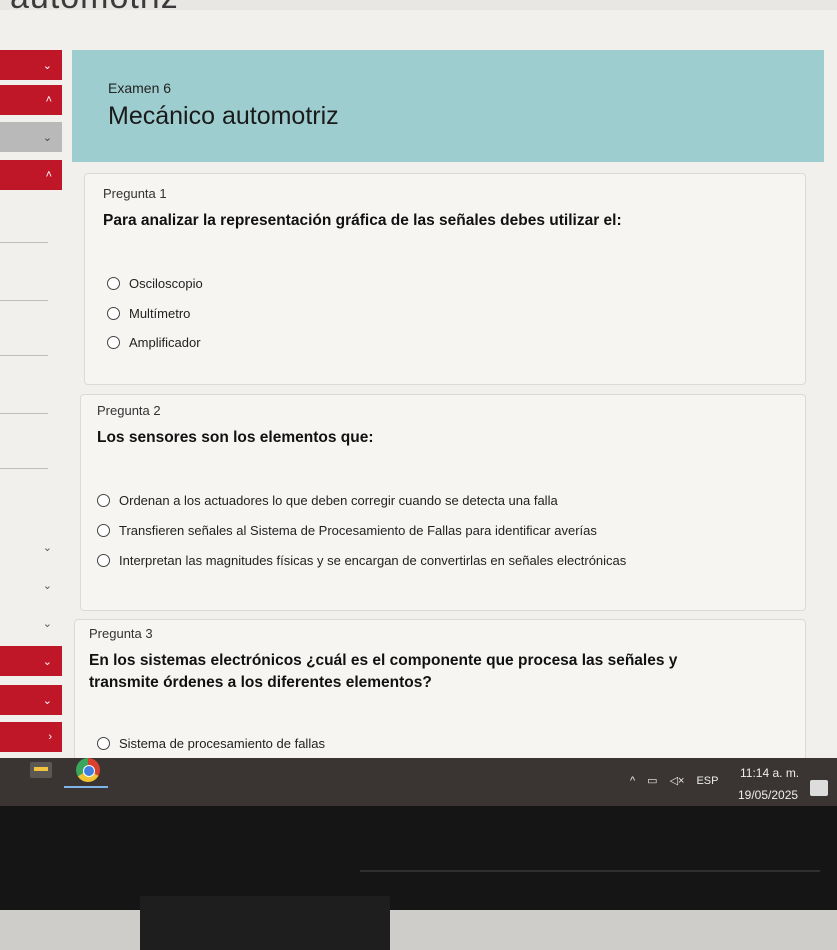 The width and height of the screenshot is (837, 950). Describe the element at coordinates (31, 585) in the screenshot. I see `sidebar-toggle-6: ⌄` at that location.